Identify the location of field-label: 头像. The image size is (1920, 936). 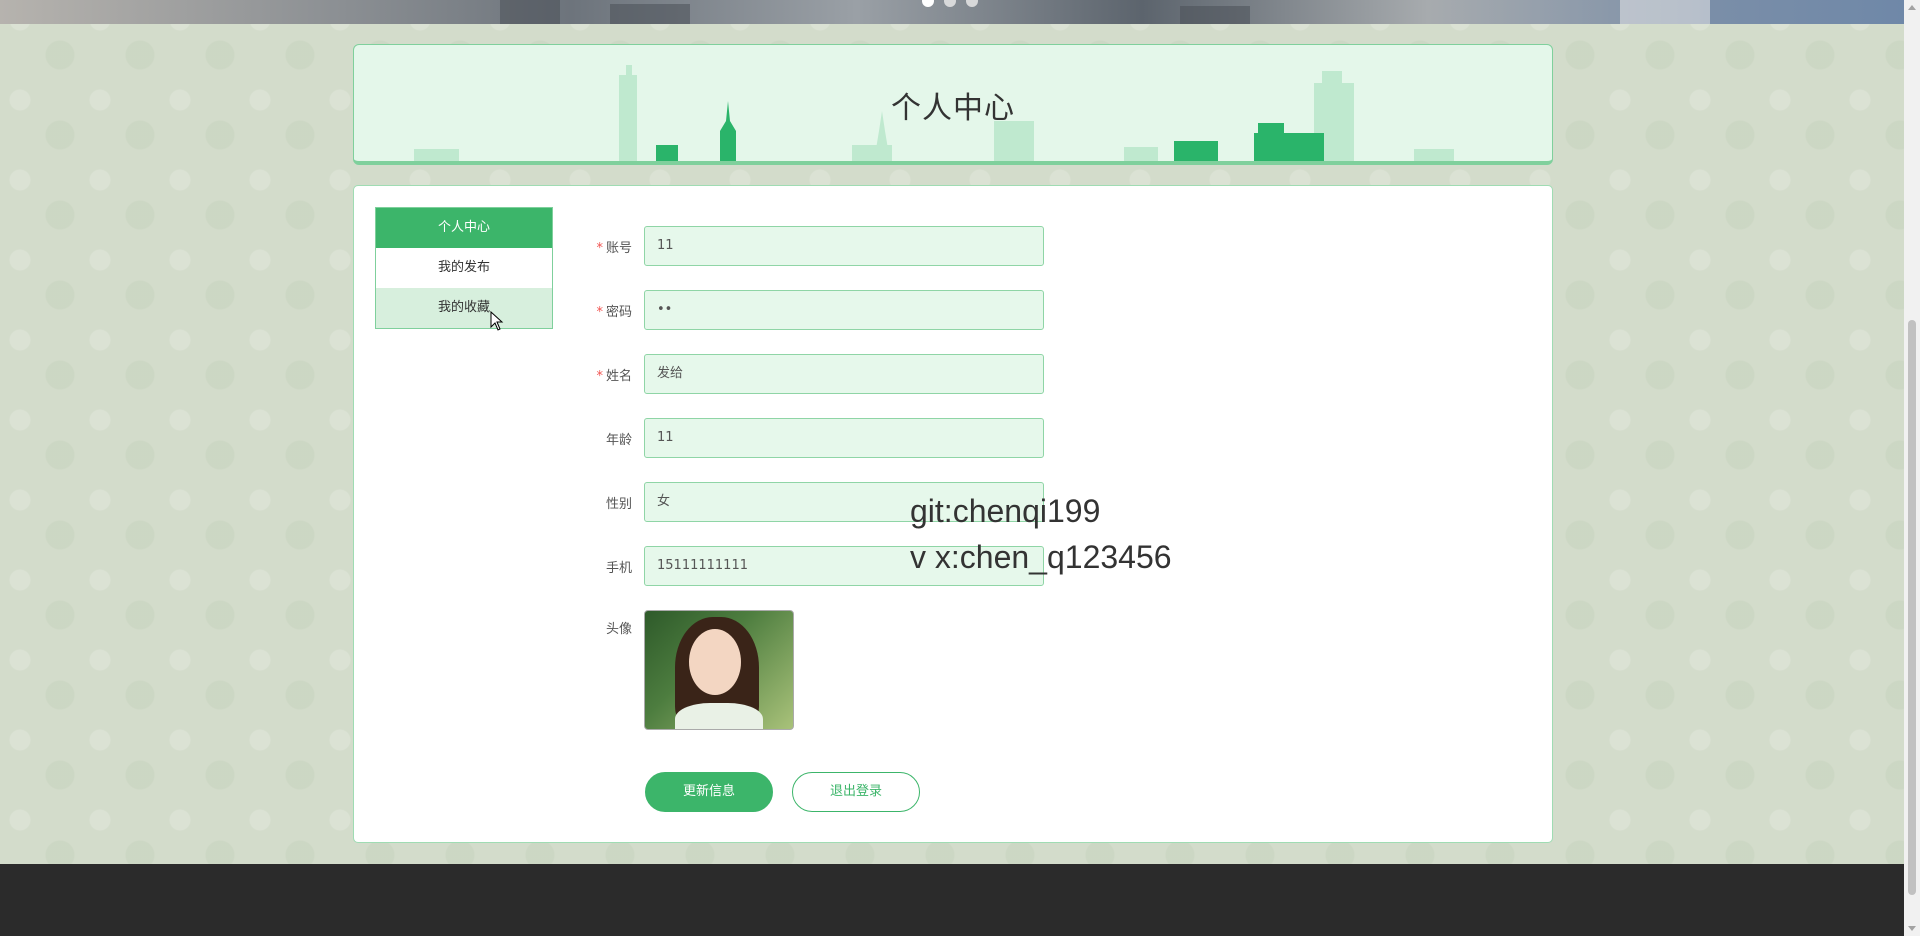
(618, 629).